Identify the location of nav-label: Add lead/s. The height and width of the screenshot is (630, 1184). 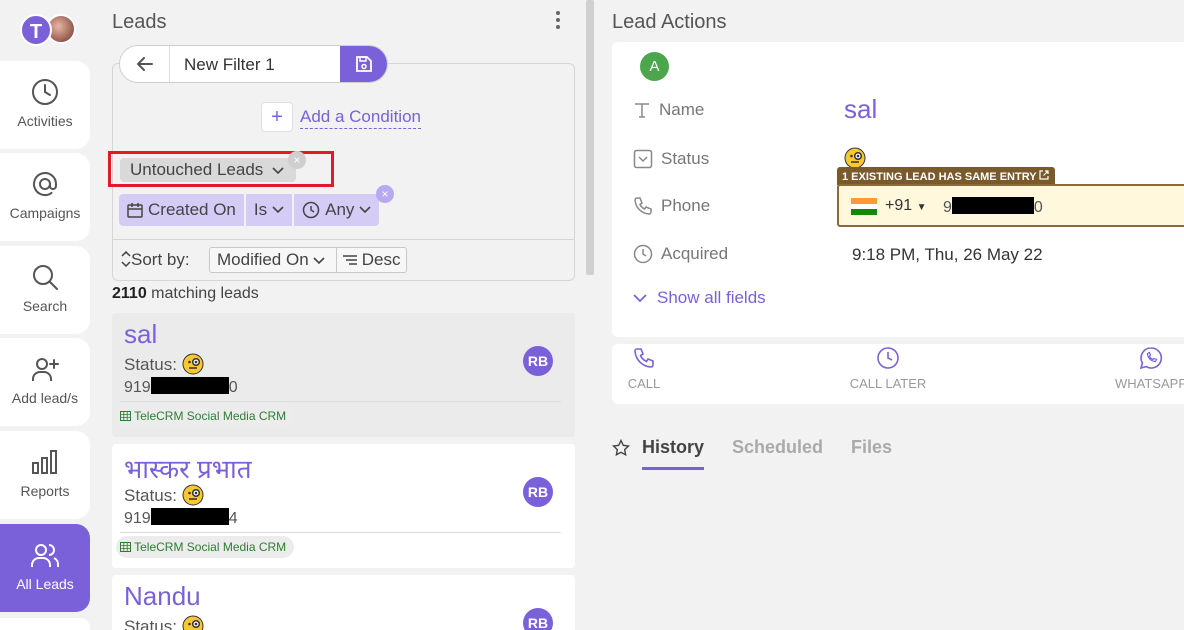
(45, 398).